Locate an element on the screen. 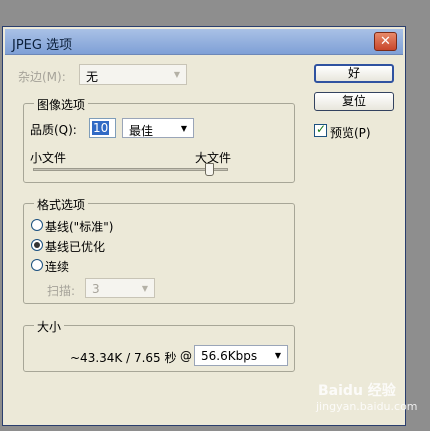 The image size is (430, 431). radio-dot is located at coordinates (37, 245).